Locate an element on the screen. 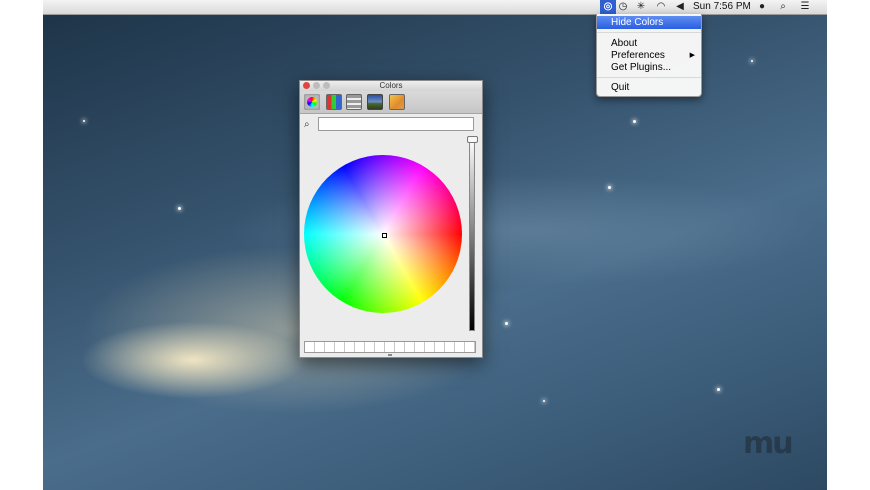 The height and width of the screenshot is (490, 870). brightness-slider is located at coordinates (472, 234).